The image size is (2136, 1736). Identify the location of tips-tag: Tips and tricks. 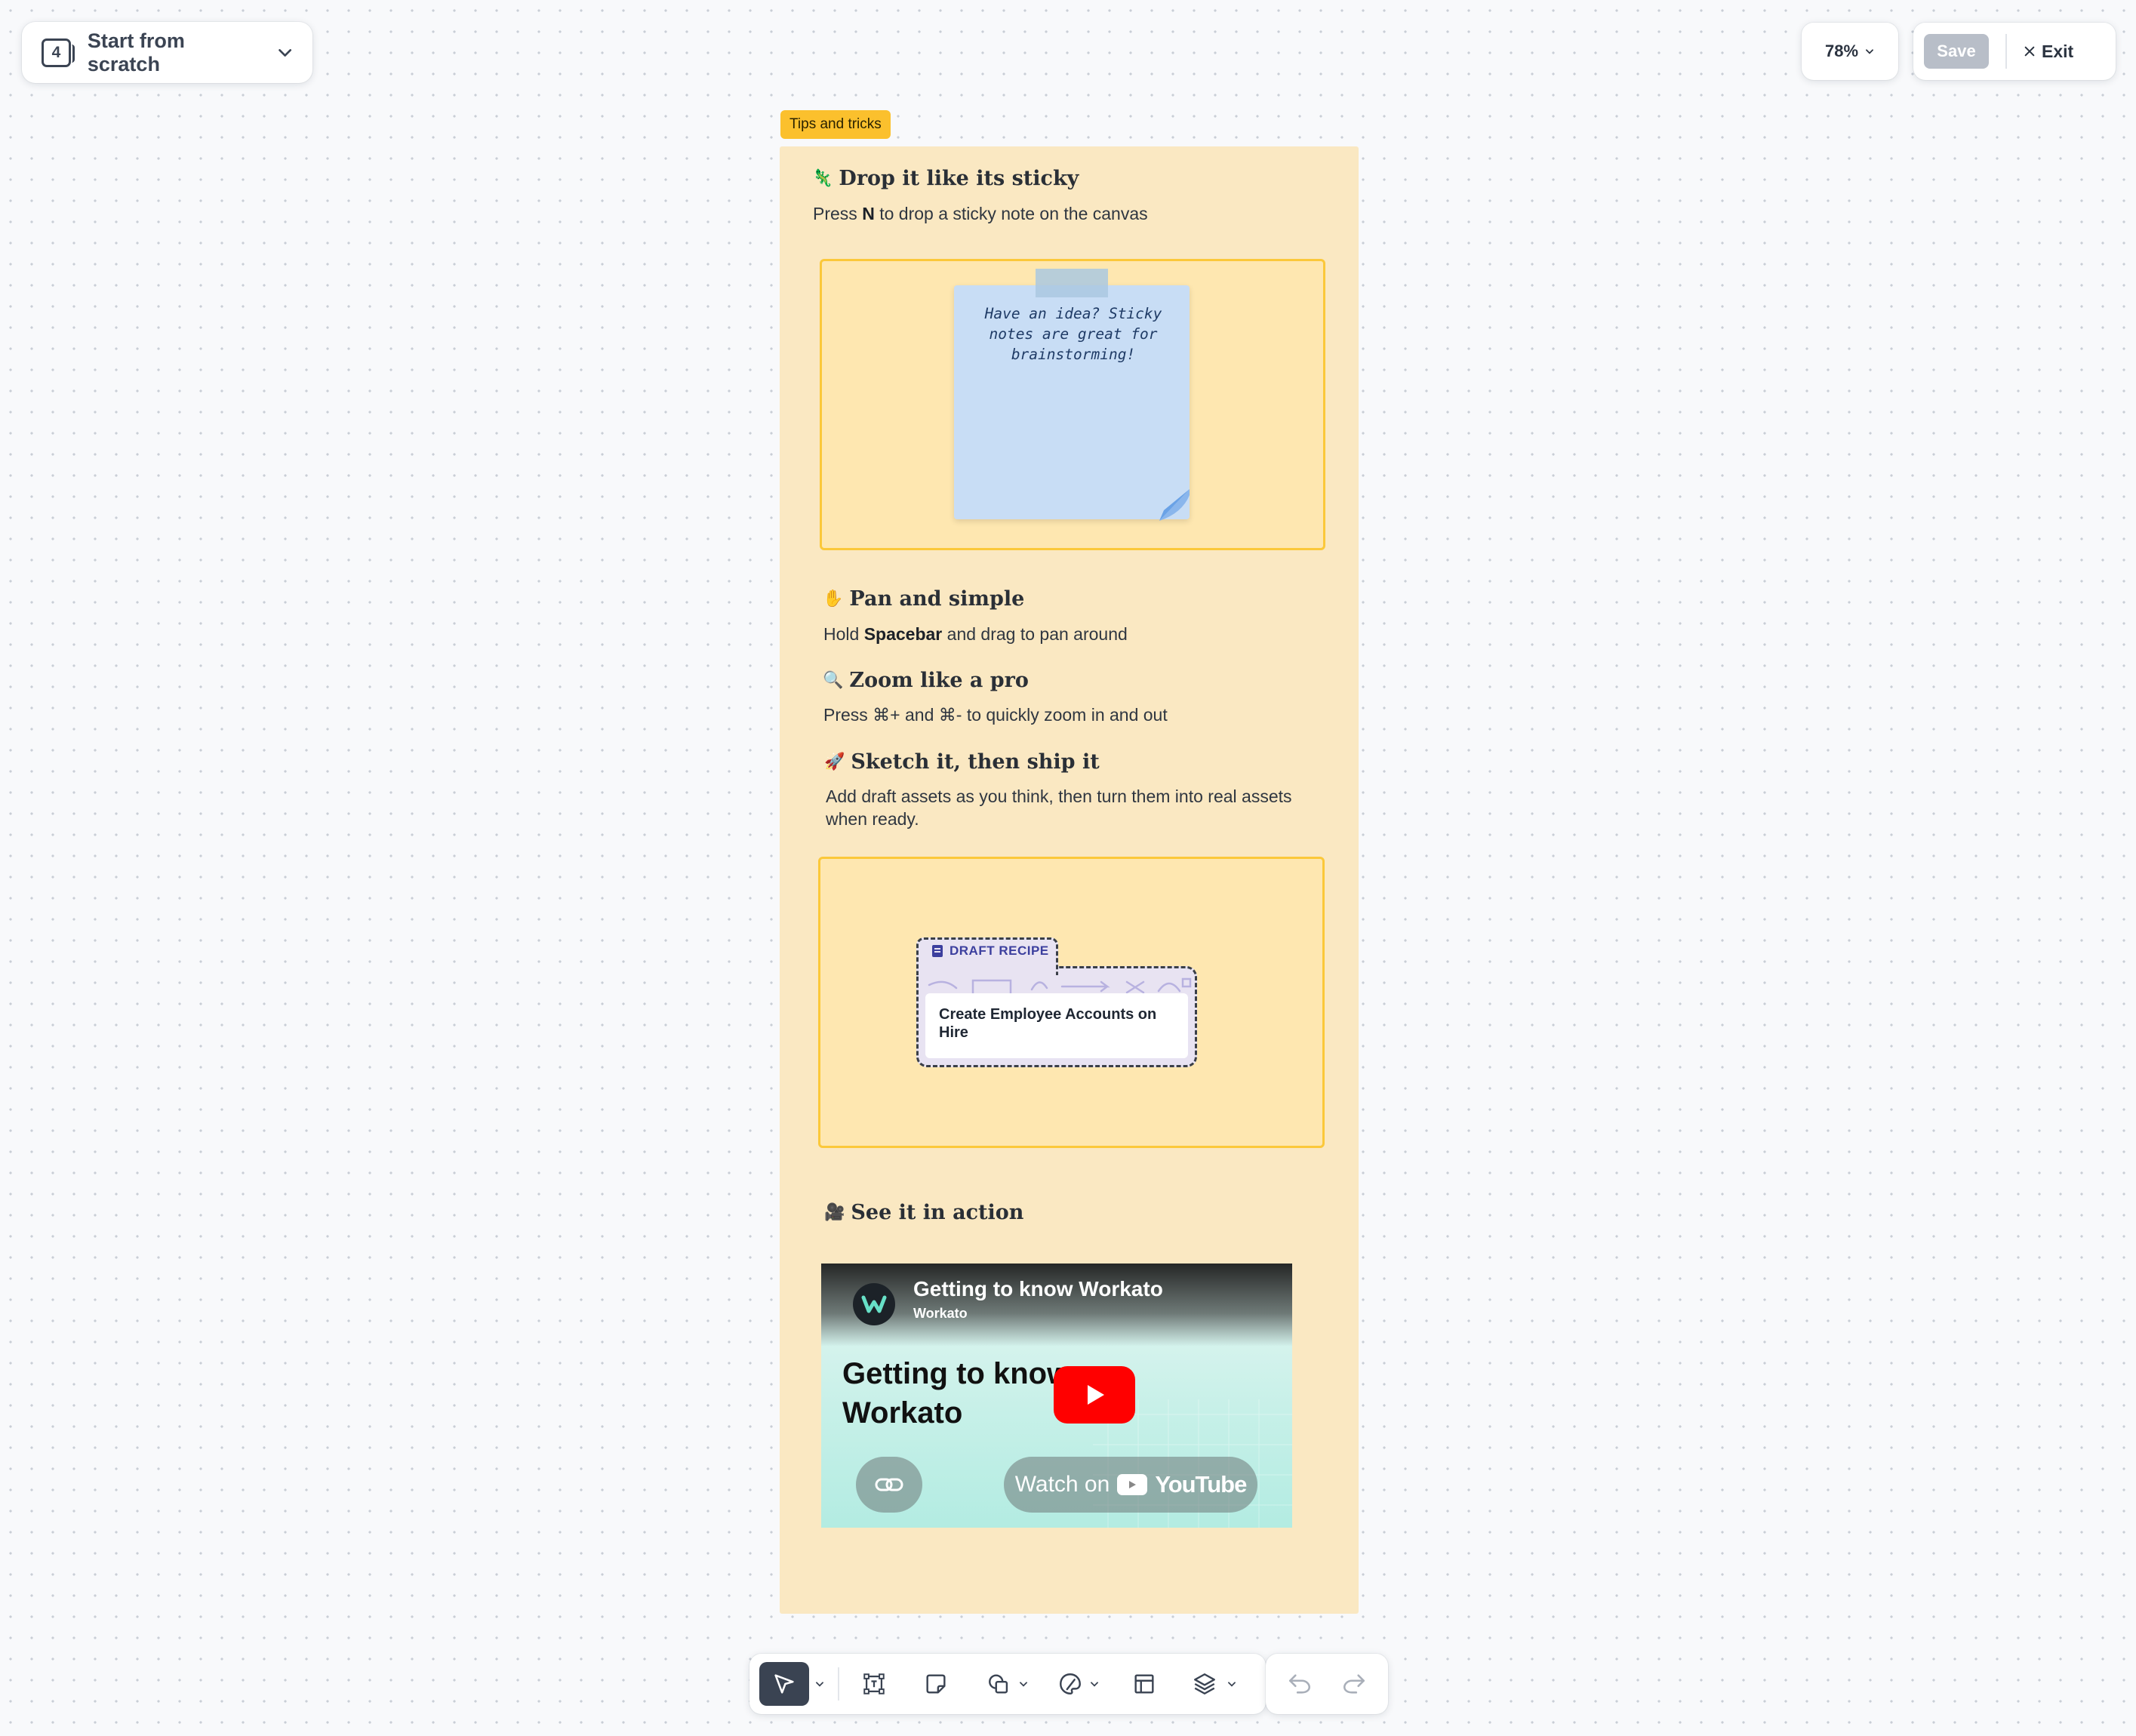
(835, 125).